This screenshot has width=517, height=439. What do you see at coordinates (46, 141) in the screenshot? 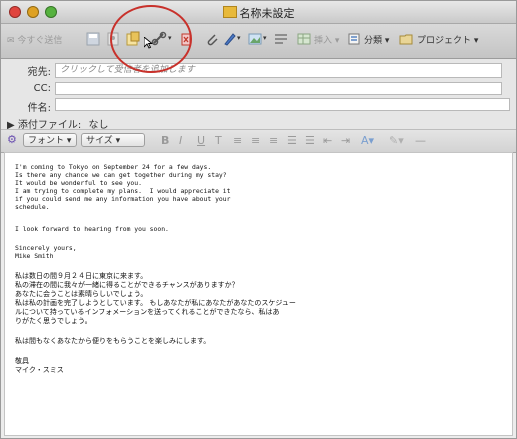
I see `font-button-label: フォント` at bounding box center [46, 141].